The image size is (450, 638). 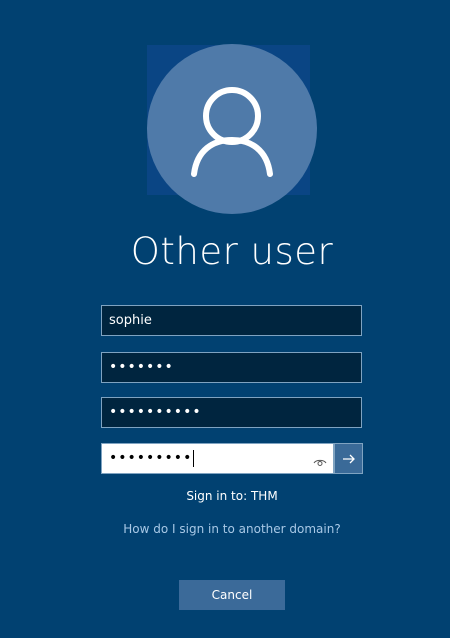 I want to click on sign-in-domain-text: Sign in to: THM, so click(x=232, y=496).